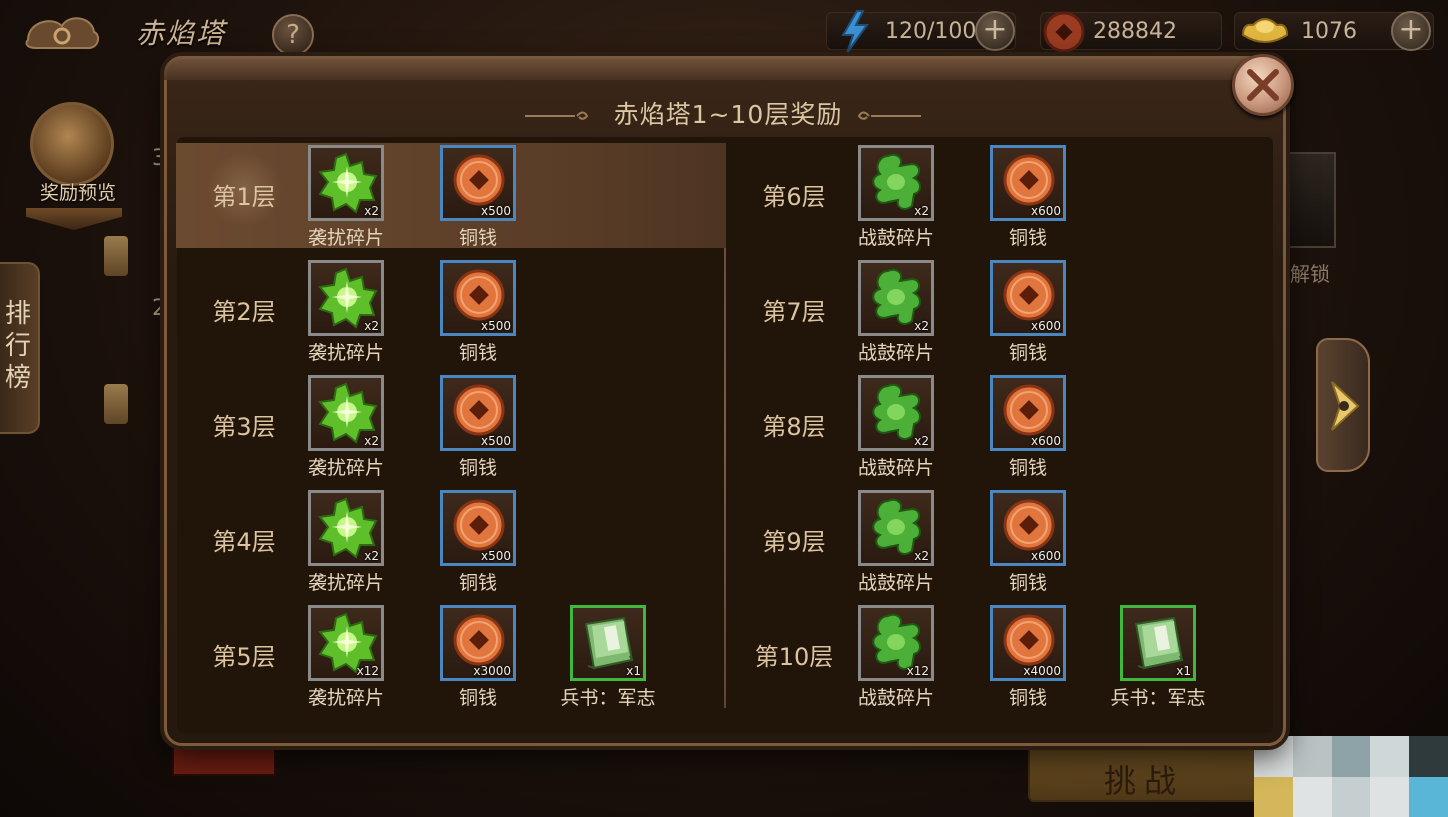 The width and height of the screenshot is (1448, 817). Describe the element at coordinates (1144, 773) in the screenshot. I see `challenge-button: 挑战` at that location.